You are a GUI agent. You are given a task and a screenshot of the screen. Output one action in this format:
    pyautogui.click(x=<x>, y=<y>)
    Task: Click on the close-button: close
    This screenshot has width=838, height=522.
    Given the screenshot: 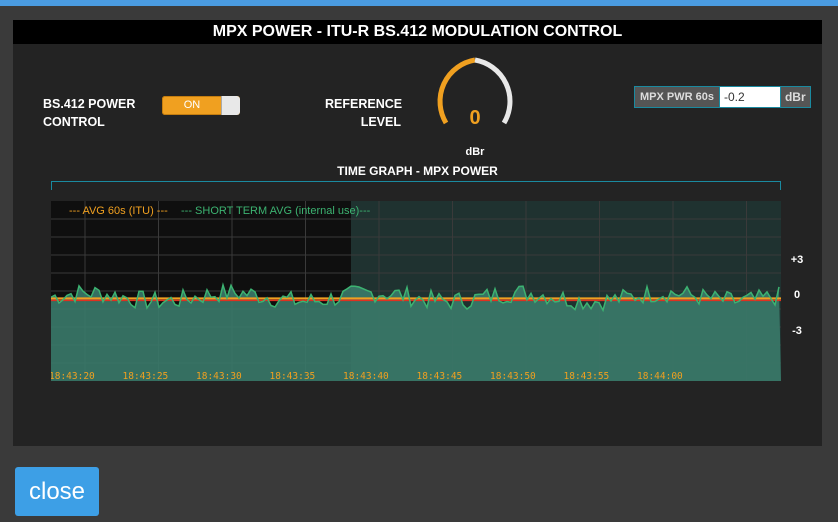 What is the action you would take?
    pyautogui.click(x=57, y=491)
    